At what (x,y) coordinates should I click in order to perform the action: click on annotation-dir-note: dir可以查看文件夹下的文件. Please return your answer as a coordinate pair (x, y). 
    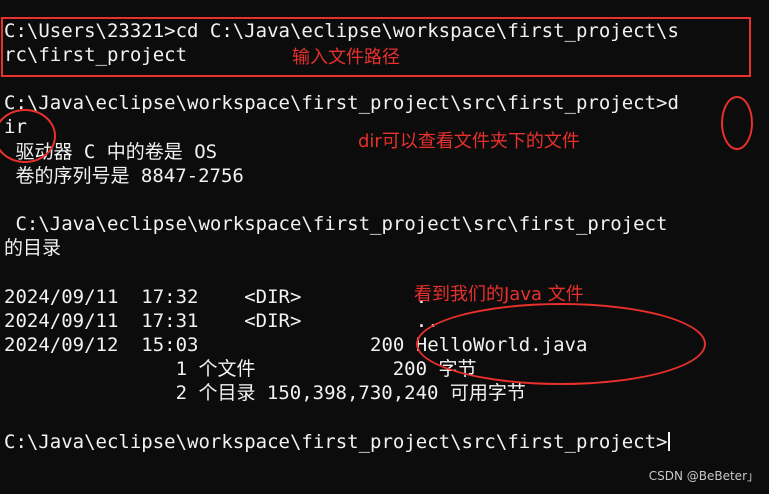
    Looking at the image, I should click on (469, 141).